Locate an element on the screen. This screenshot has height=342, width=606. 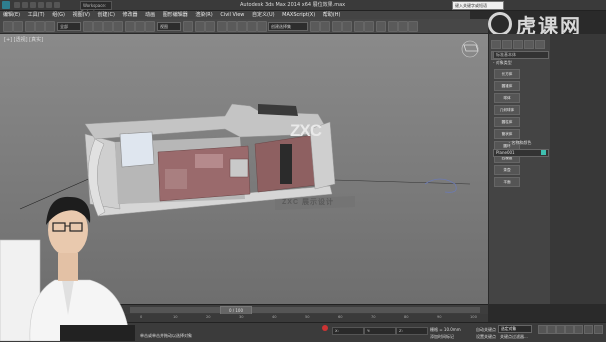
menu-animation: 动画 is located at coordinates (150, 15).